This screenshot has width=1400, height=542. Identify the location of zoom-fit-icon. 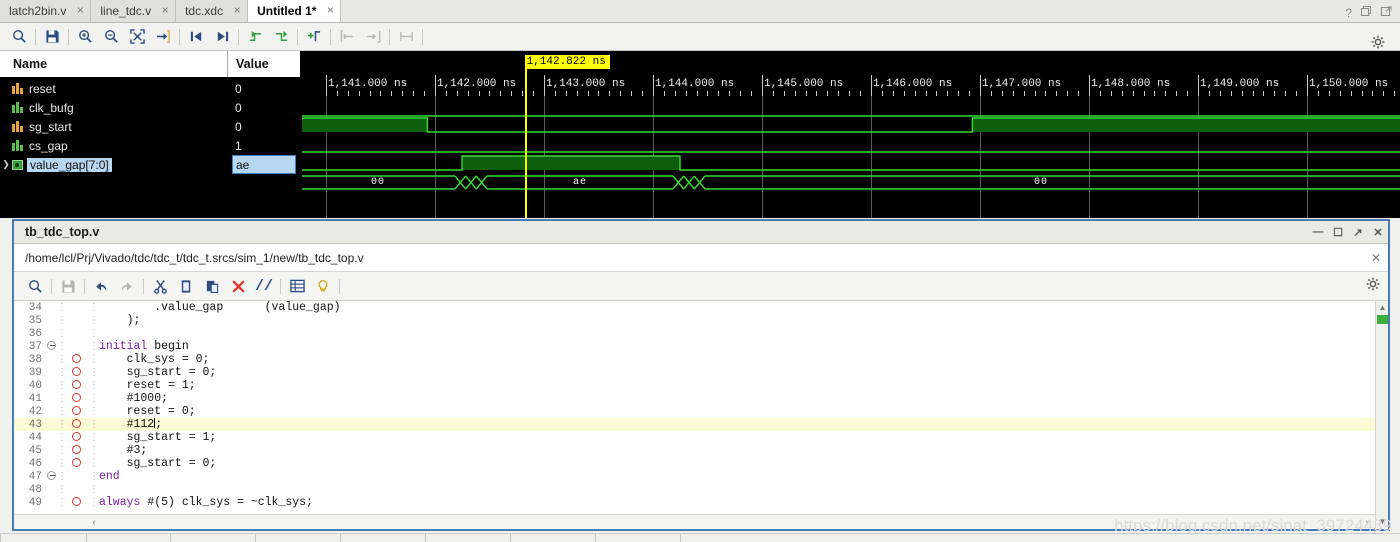
(137, 37).